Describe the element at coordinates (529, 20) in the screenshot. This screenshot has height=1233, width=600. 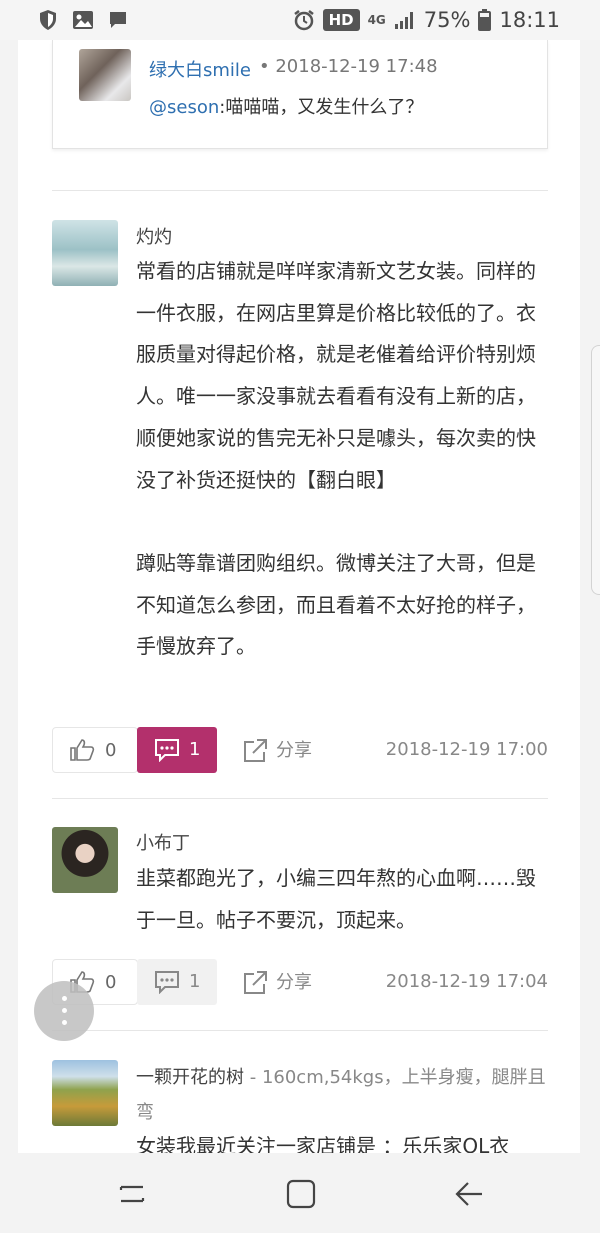
I see `clock: 18:11` at that location.